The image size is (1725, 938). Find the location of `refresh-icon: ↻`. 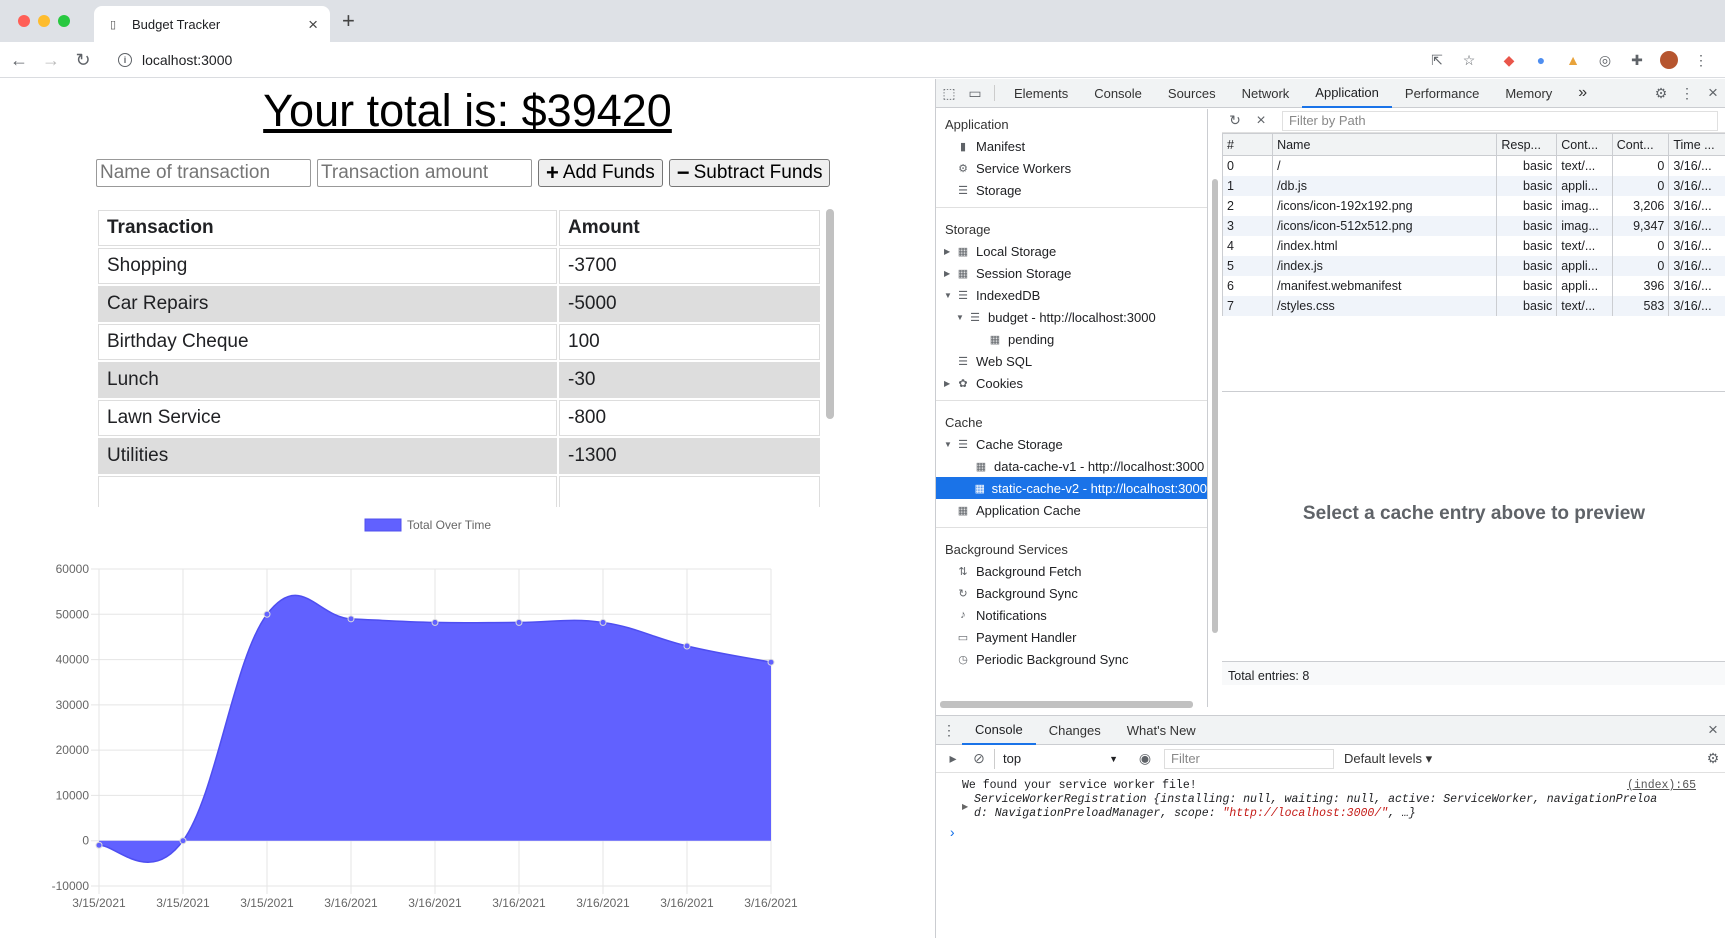

refresh-icon: ↻ is located at coordinates (1235, 120).